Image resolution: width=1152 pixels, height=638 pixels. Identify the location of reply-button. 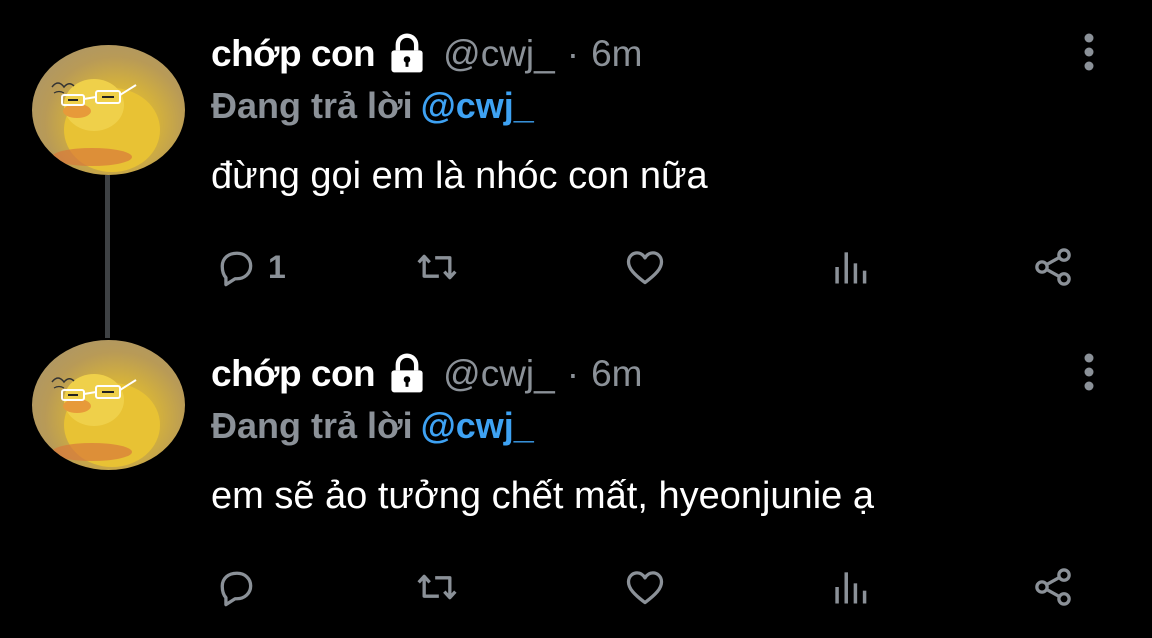
(241, 587).